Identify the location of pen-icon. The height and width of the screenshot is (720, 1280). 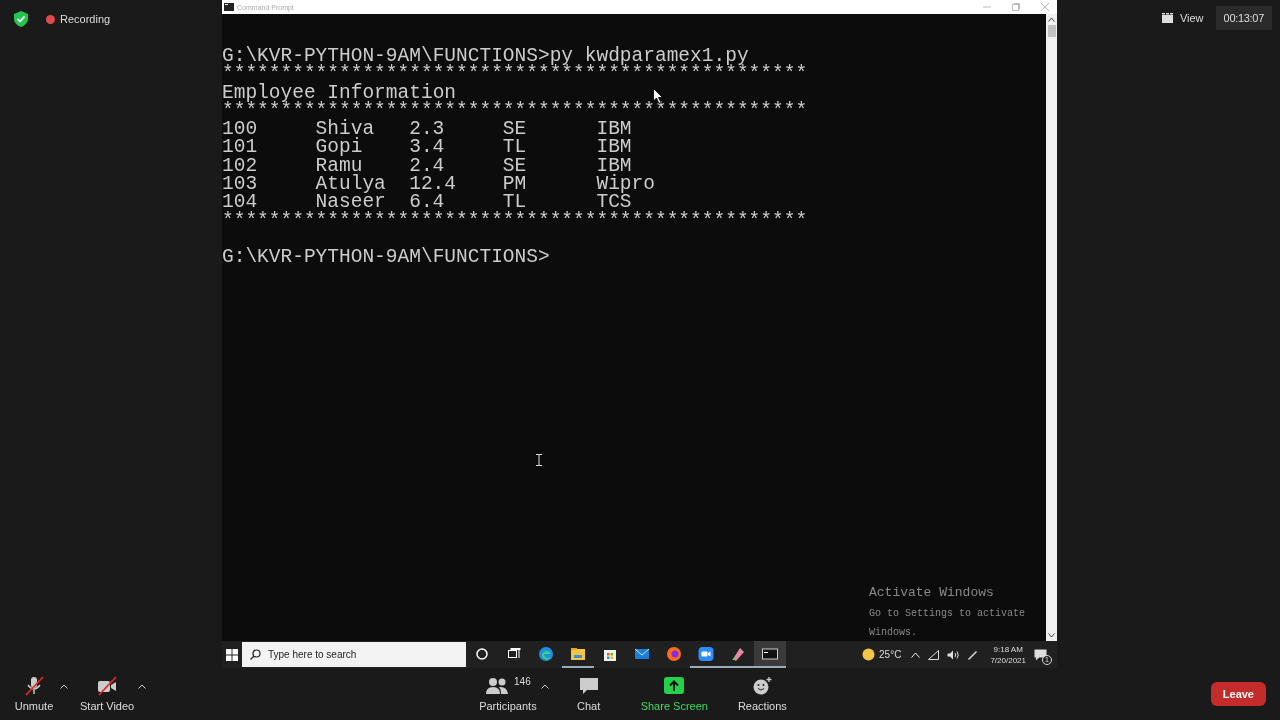
(973, 654).